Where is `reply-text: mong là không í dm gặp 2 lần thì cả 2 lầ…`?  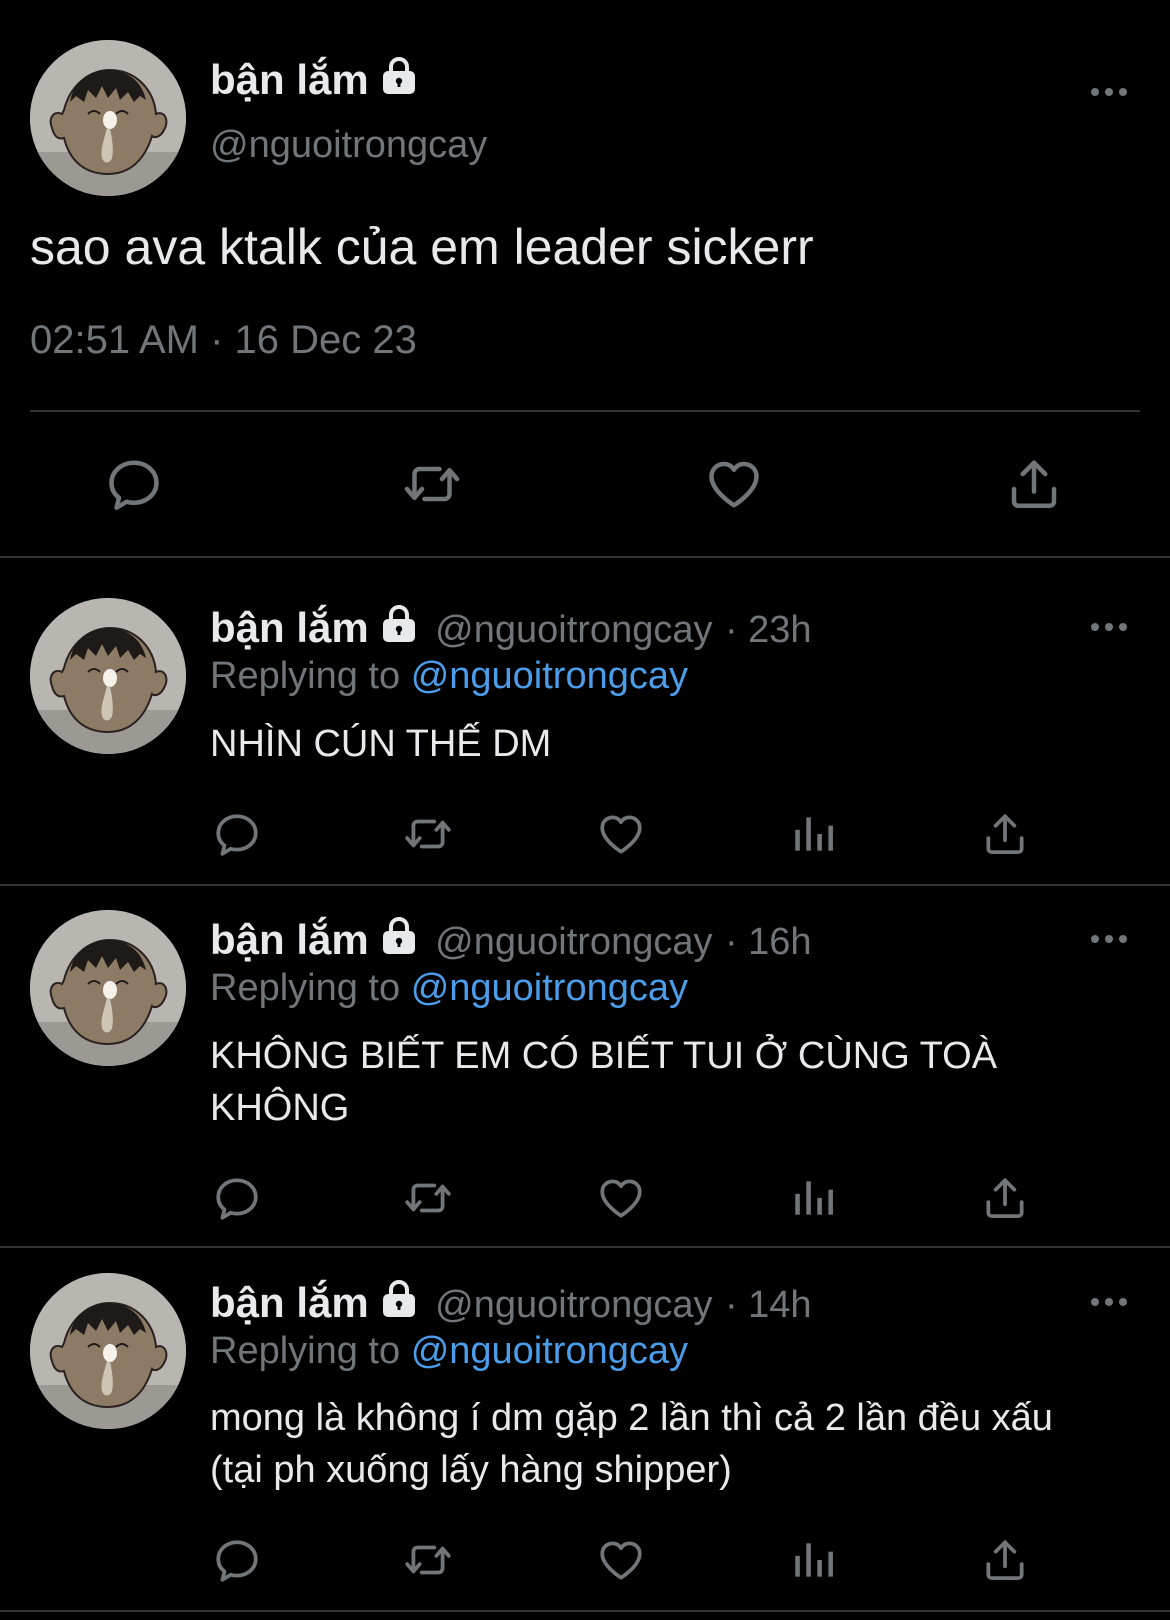 reply-text: mong là không í dm gặp 2 lần thì cả 2 lầ… is located at coordinates (631, 1444).